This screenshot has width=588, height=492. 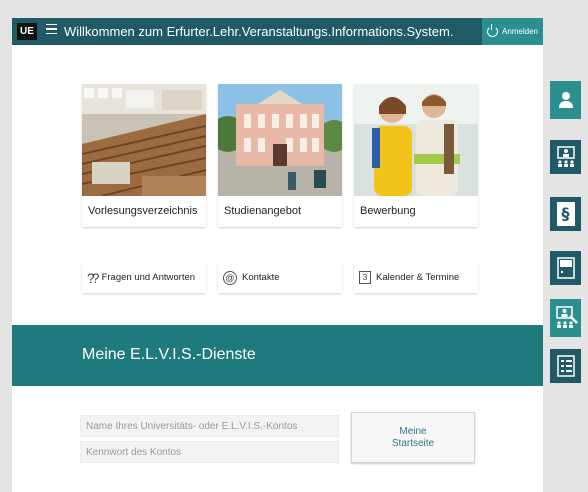 I want to click on login-label: Anmelden, so click(x=520, y=31).